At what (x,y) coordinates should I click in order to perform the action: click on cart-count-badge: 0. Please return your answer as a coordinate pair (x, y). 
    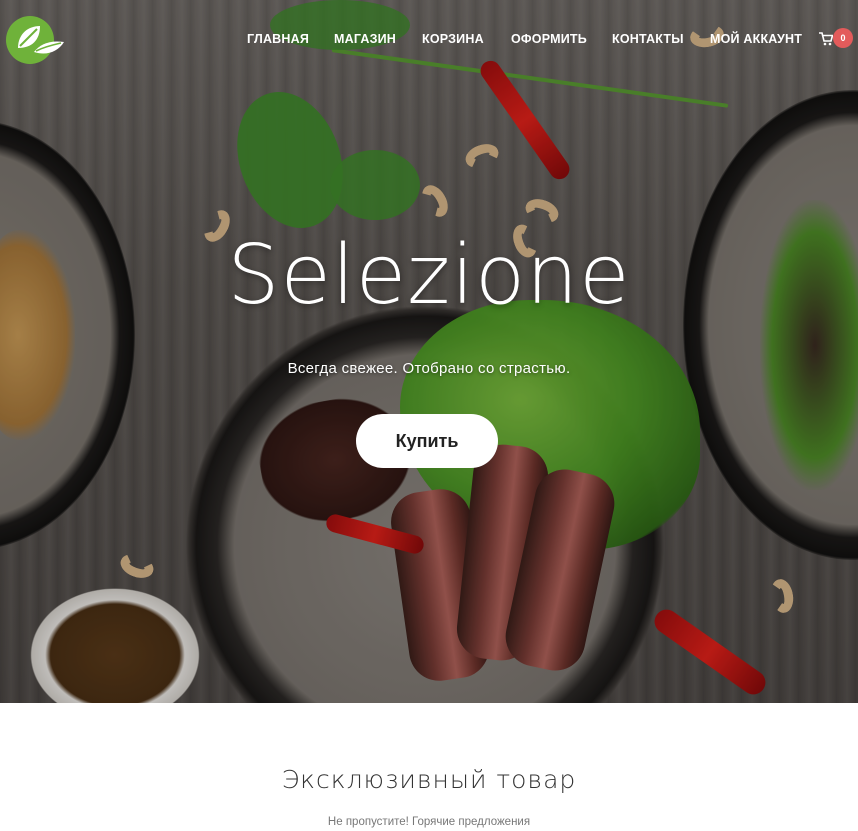
    Looking at the image, I should click on (843, 38).